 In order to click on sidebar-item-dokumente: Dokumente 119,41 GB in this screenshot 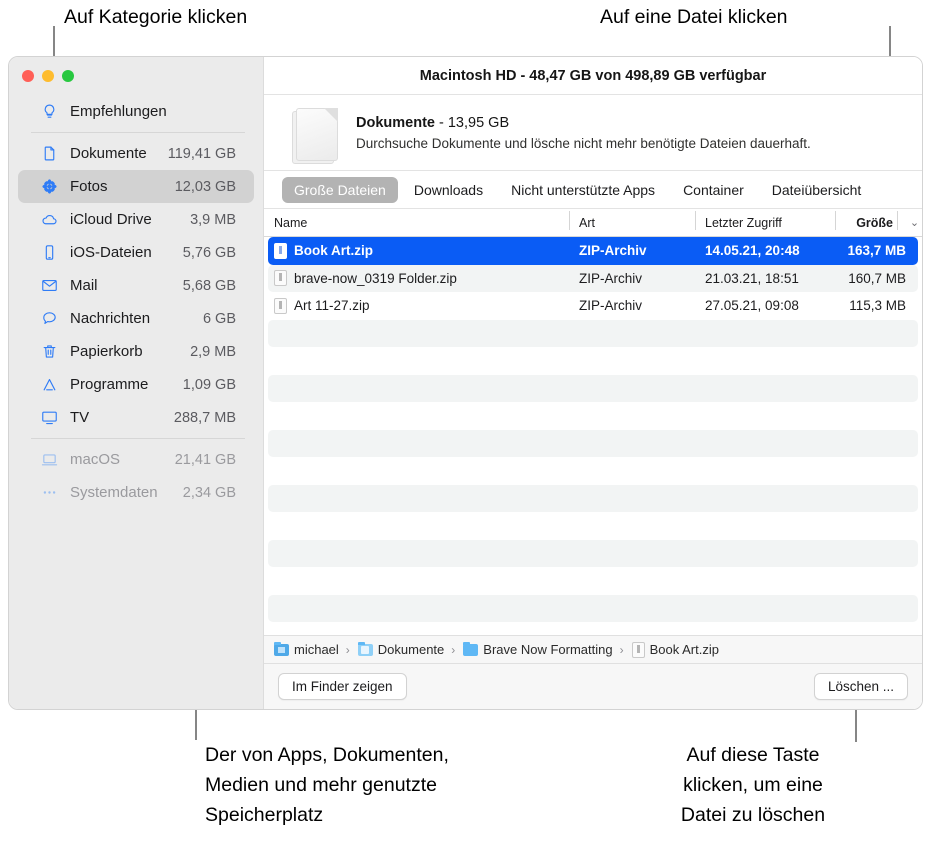, I will do `click(136, 153)`.